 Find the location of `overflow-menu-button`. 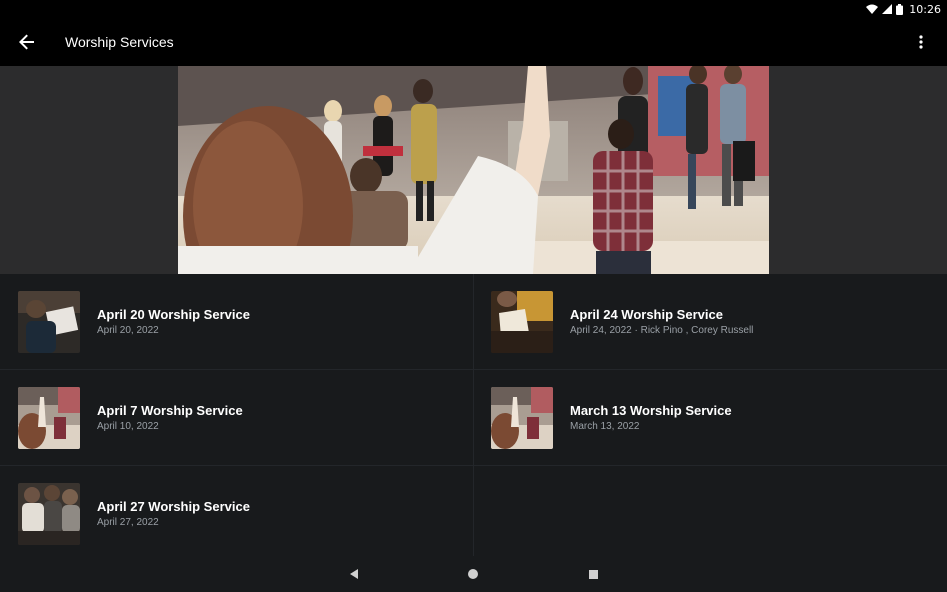

overflow-menu-button is located at coordinates (921, 42).